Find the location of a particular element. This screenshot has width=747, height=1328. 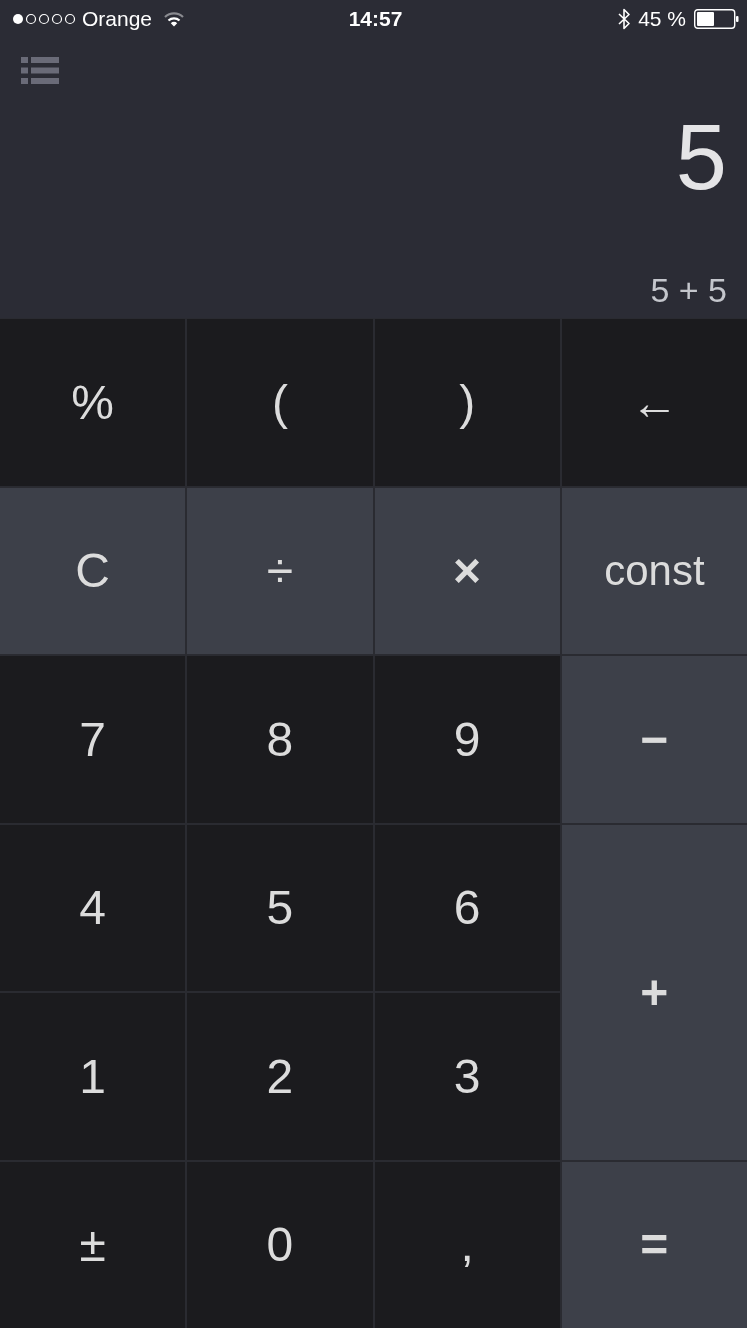

calculator-key: × is located at coordinates (467, 570).